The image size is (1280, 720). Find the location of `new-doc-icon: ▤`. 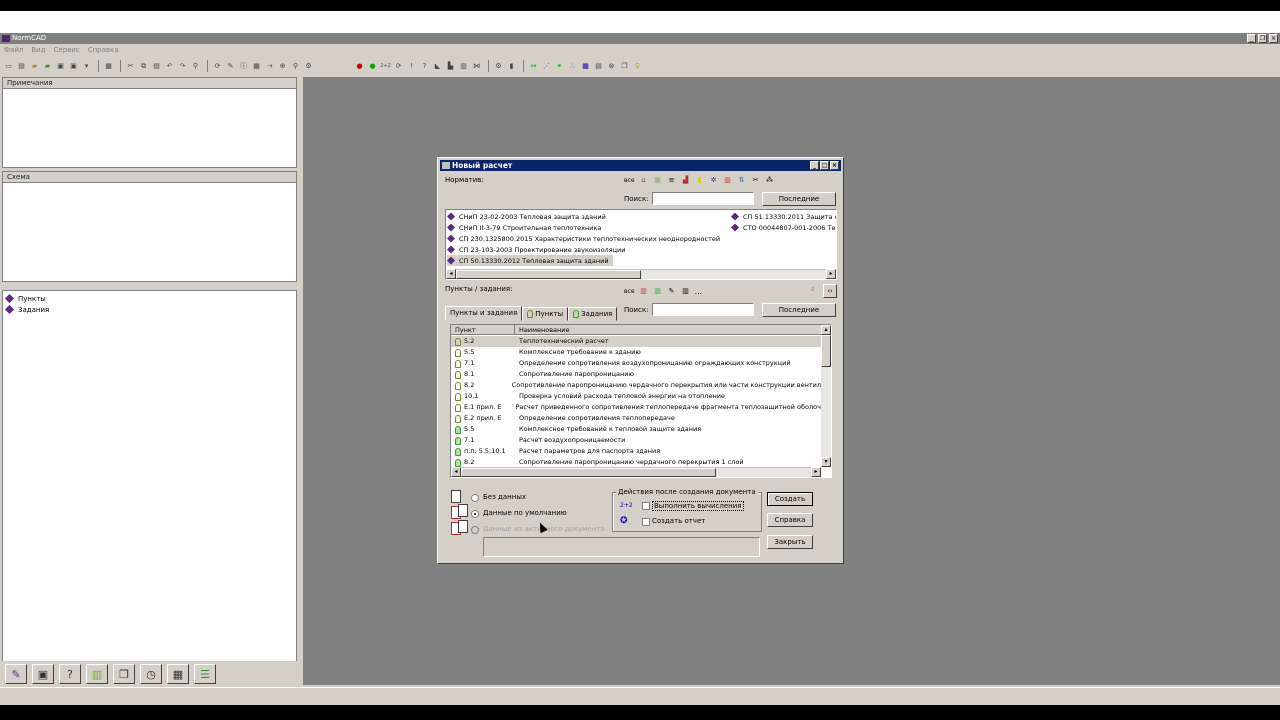

new-doc-icon: ▤ is located at coordinates (21, 66).